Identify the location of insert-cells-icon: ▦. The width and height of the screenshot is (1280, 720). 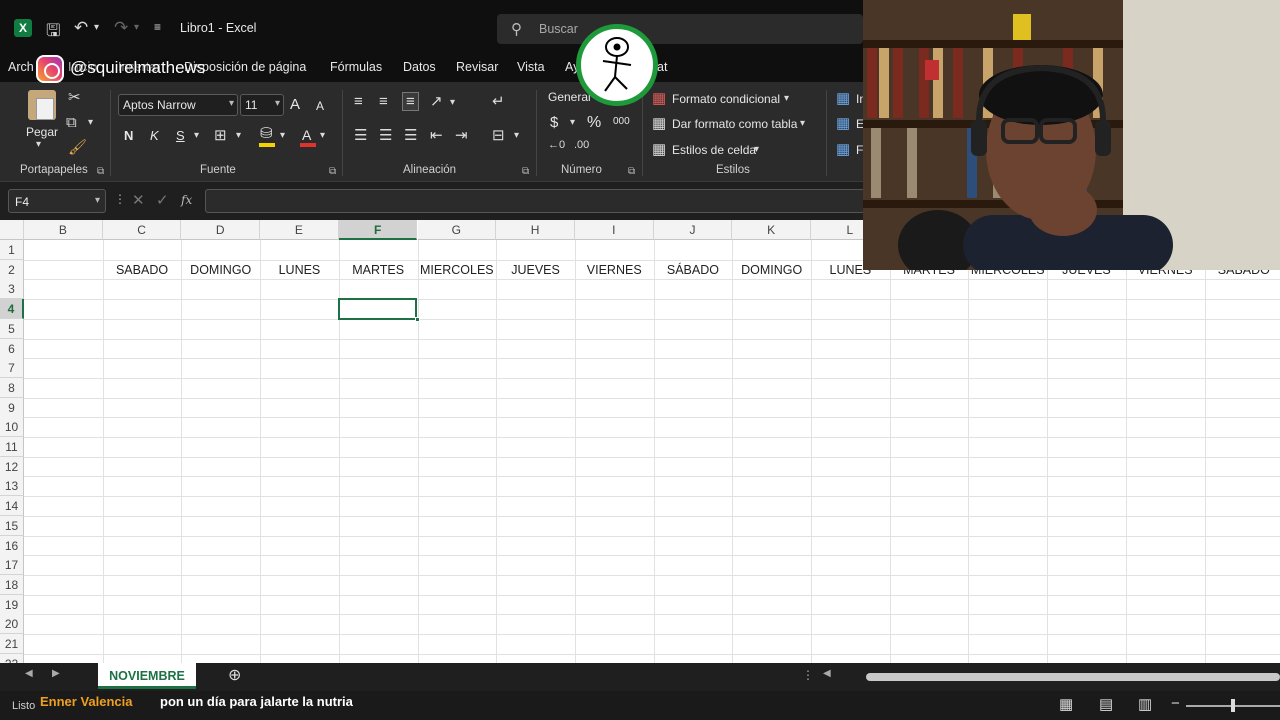
(843, 98).